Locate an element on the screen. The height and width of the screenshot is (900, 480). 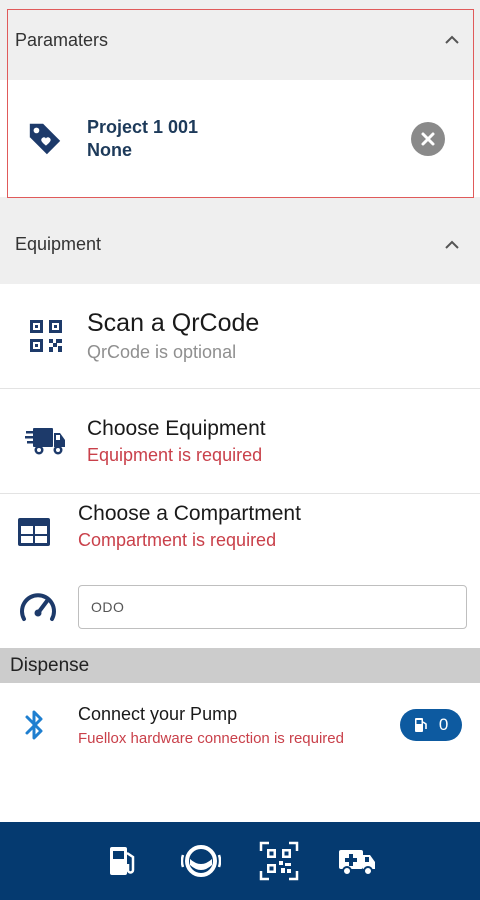
dispense-header: Dispense is located at coordinates (240, 665).